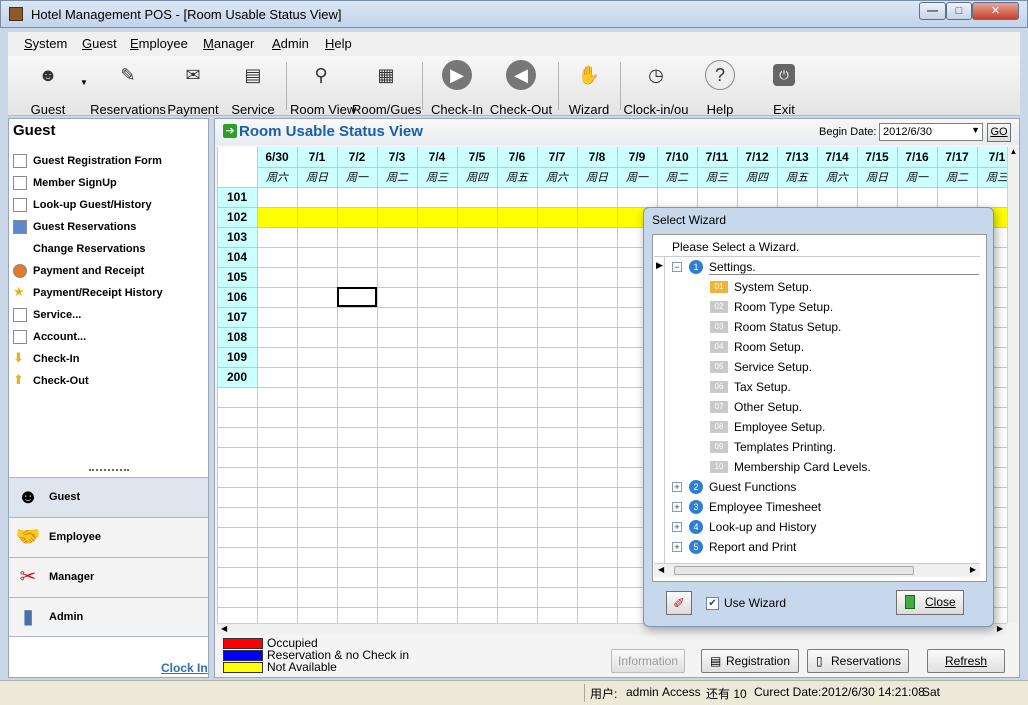 This screenshot has width=1028, height=705. What do you see at coordinates (817, 407) in the screenshot?
I see `tree-item-setting: 07 Other Setup.` at bounding box center [817, 407].